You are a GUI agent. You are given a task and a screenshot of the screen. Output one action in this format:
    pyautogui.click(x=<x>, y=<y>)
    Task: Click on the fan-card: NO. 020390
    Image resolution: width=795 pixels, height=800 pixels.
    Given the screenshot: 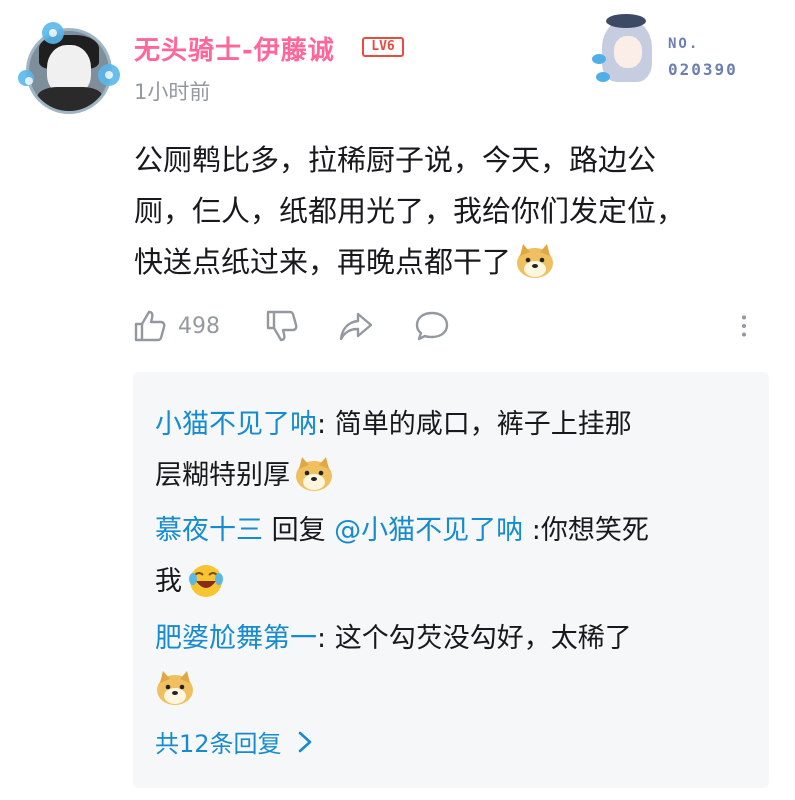 What is the action you would take?
    pyautogui.click(x=673, y=53)
    